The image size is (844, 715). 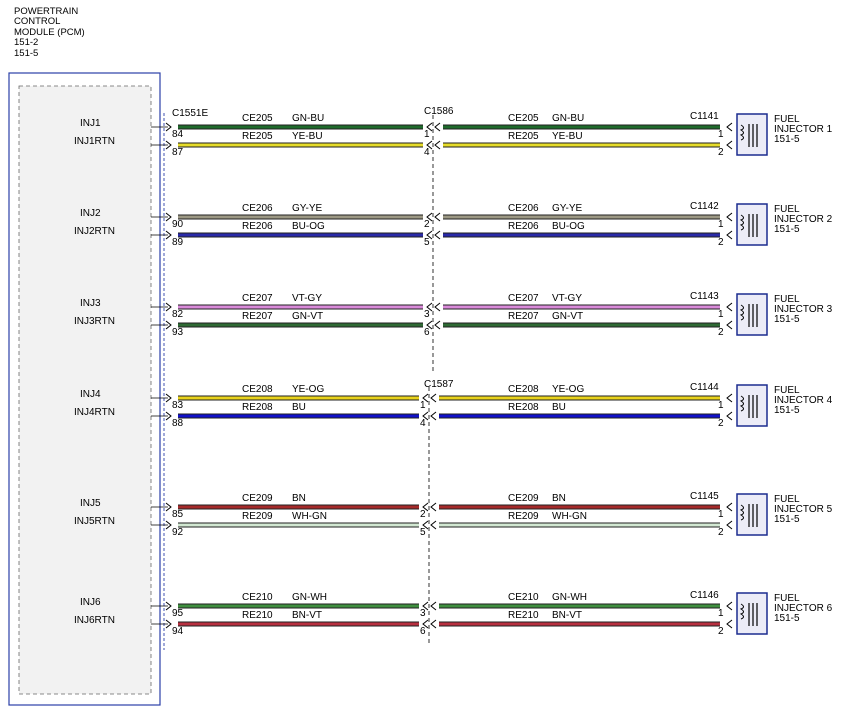 I want to click on wire-color-label: GN-WH, so click(x=309, y=597).